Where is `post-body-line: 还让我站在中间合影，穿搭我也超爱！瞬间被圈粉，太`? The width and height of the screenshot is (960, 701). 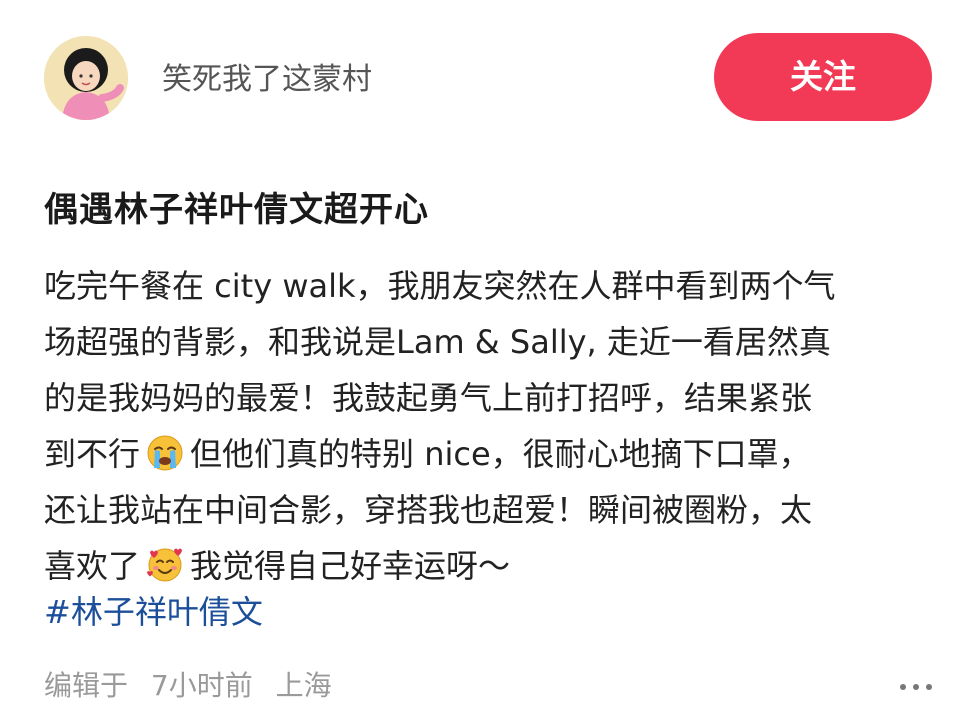 post-body-line: 还让我站在中间合影，穿搭我也超爱！瞬间被圈粉，太 is located at coordinates (428, 510).